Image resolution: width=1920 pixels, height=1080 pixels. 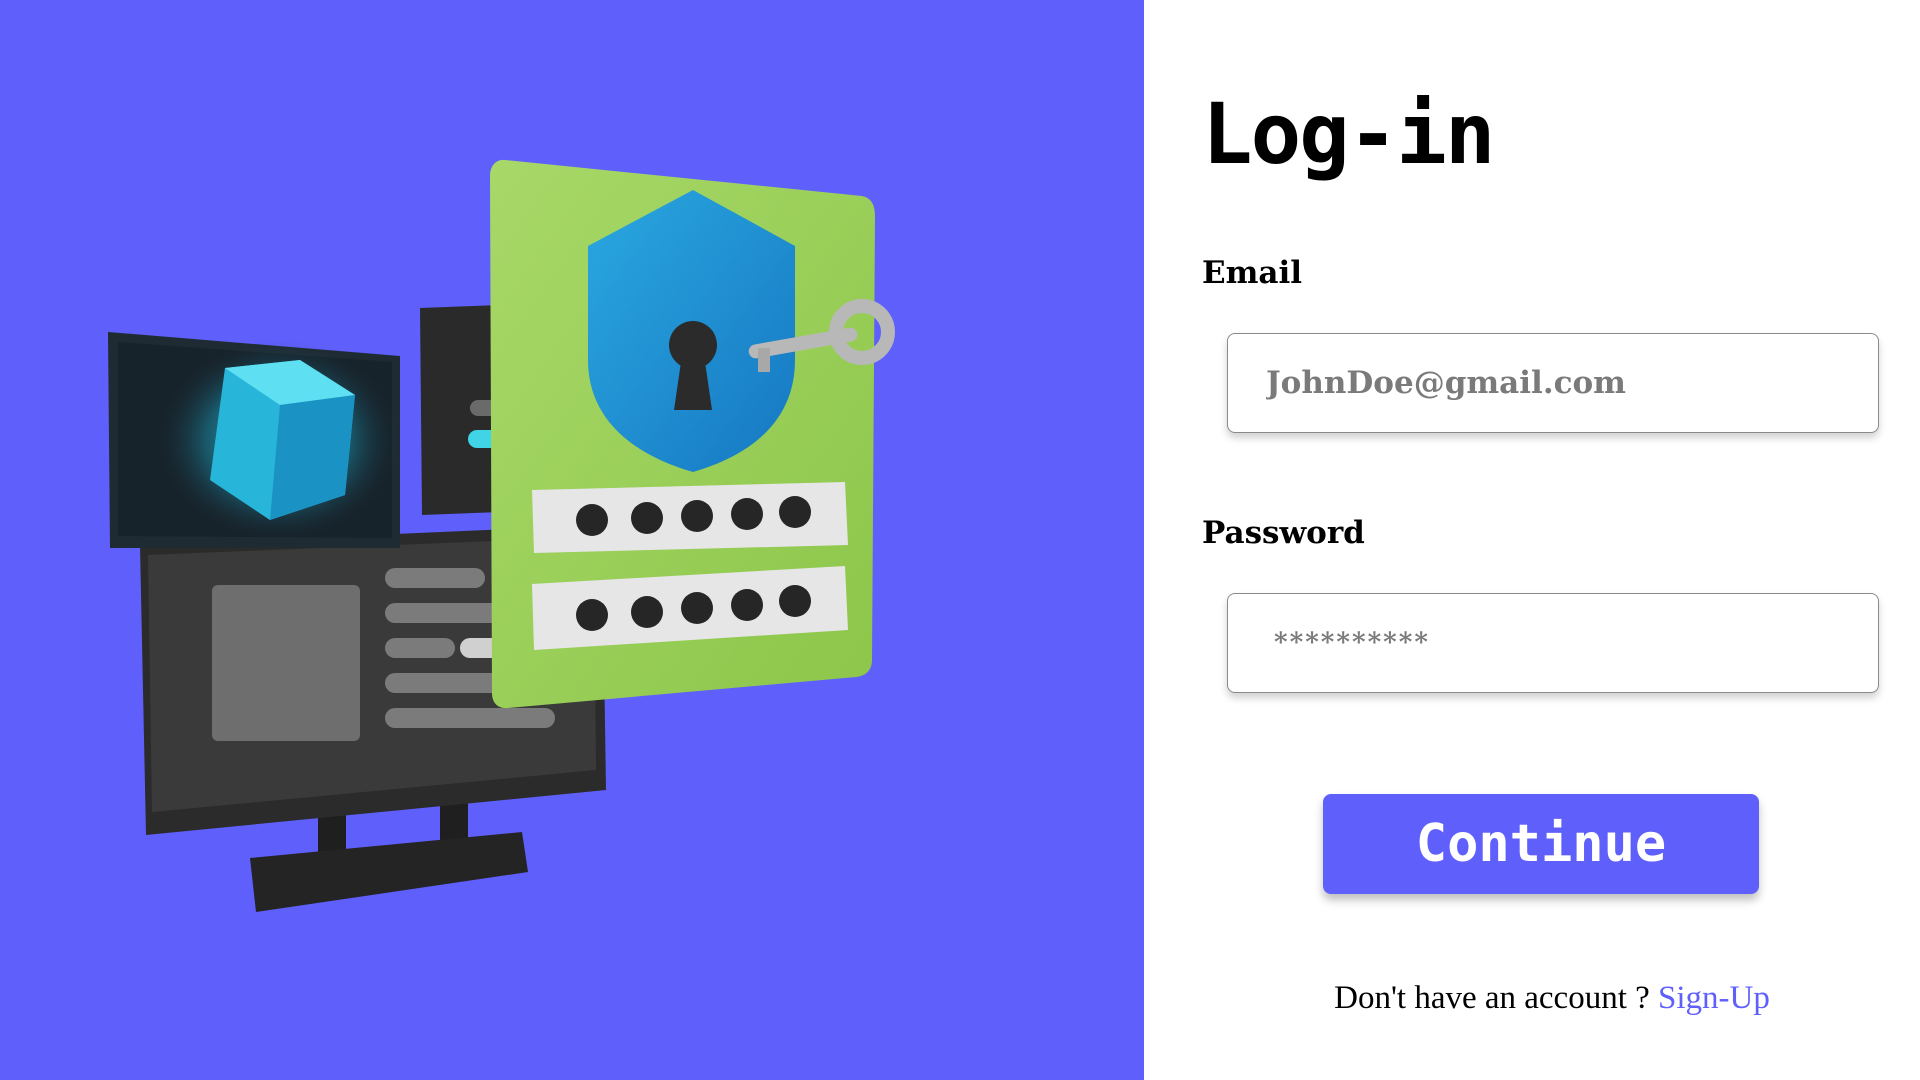 I want to click on security-card-icon, so click(x=692, y=434).